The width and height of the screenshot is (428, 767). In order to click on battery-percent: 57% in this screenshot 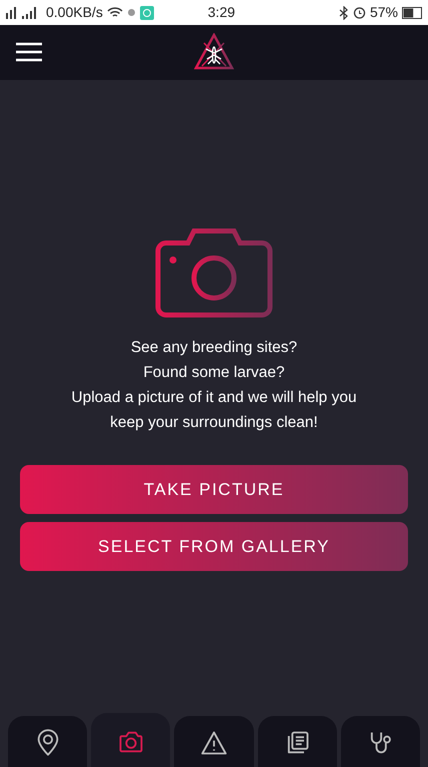, I will do `click(384, 12)`.